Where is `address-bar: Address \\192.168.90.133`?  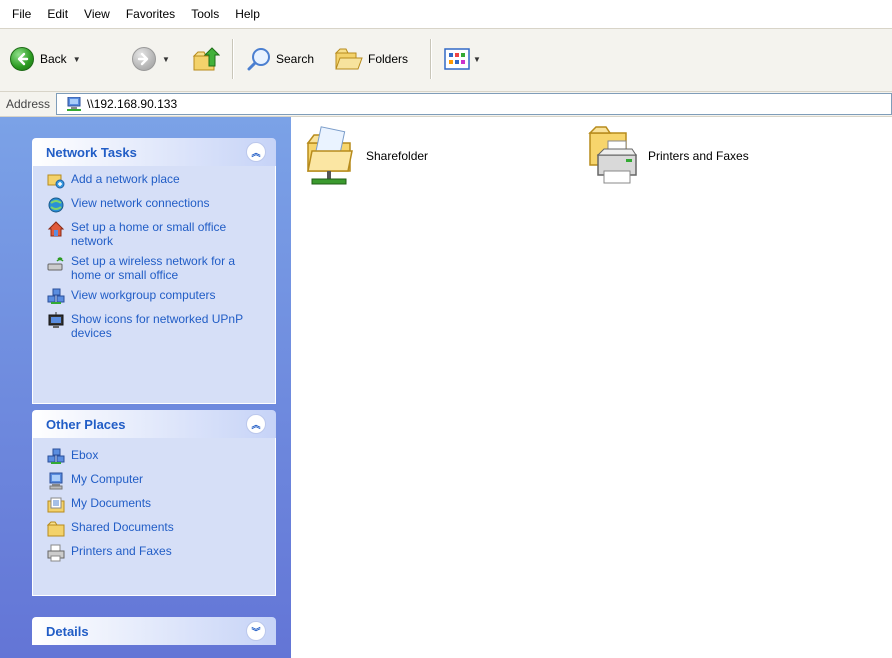
address-bar: Address \\192.168.90.133 is located at coordinates (446, 104).